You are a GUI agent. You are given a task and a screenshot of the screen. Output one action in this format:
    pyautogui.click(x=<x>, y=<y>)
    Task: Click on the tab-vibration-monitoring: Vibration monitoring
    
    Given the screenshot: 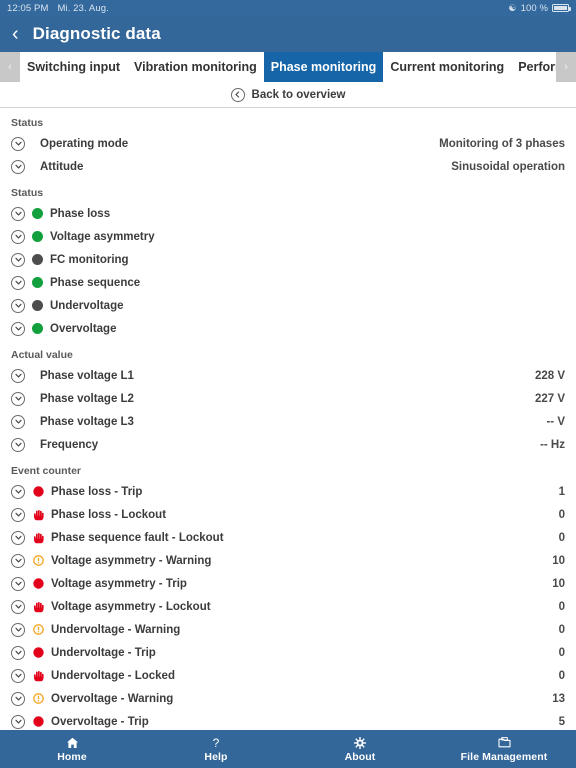 What is the action you would take?
    pyautogui.click(x=195, y=67)
    